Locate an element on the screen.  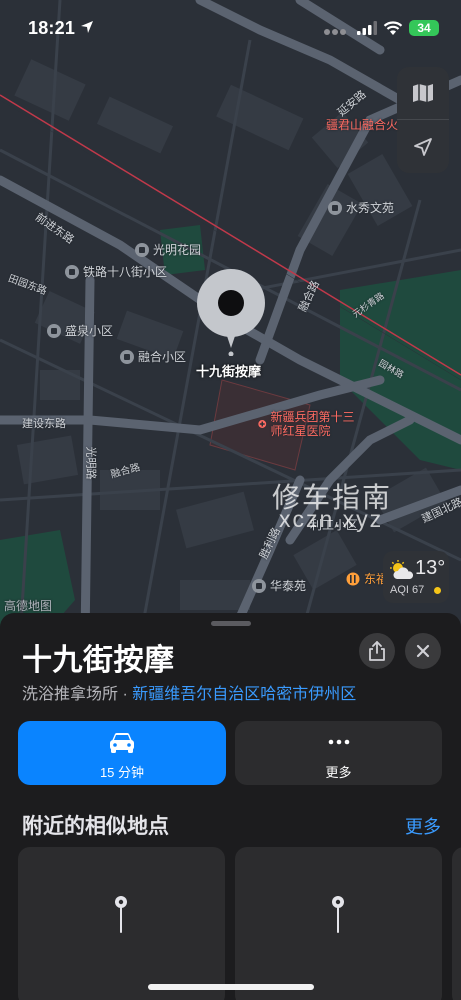
poi-junshan: 疆君山融合火 is located at coordinates (362, 124).